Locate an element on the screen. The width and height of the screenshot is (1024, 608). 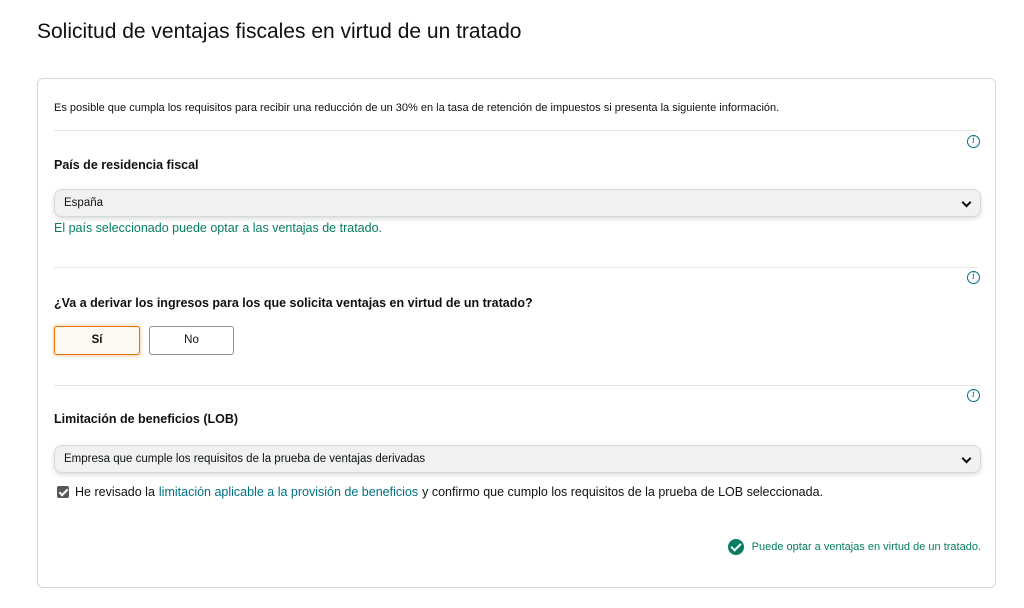
lob-confirmation-checkbox is located at coordinates (63, 492).